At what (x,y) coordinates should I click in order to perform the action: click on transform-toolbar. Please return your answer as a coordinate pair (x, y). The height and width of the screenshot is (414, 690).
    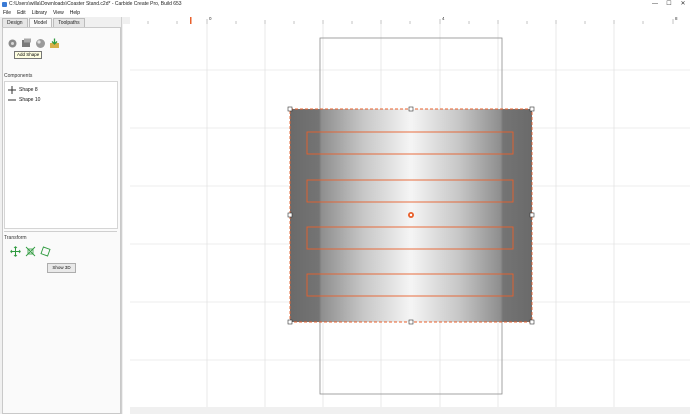
    Looking at the image, I should click on (30, 251).